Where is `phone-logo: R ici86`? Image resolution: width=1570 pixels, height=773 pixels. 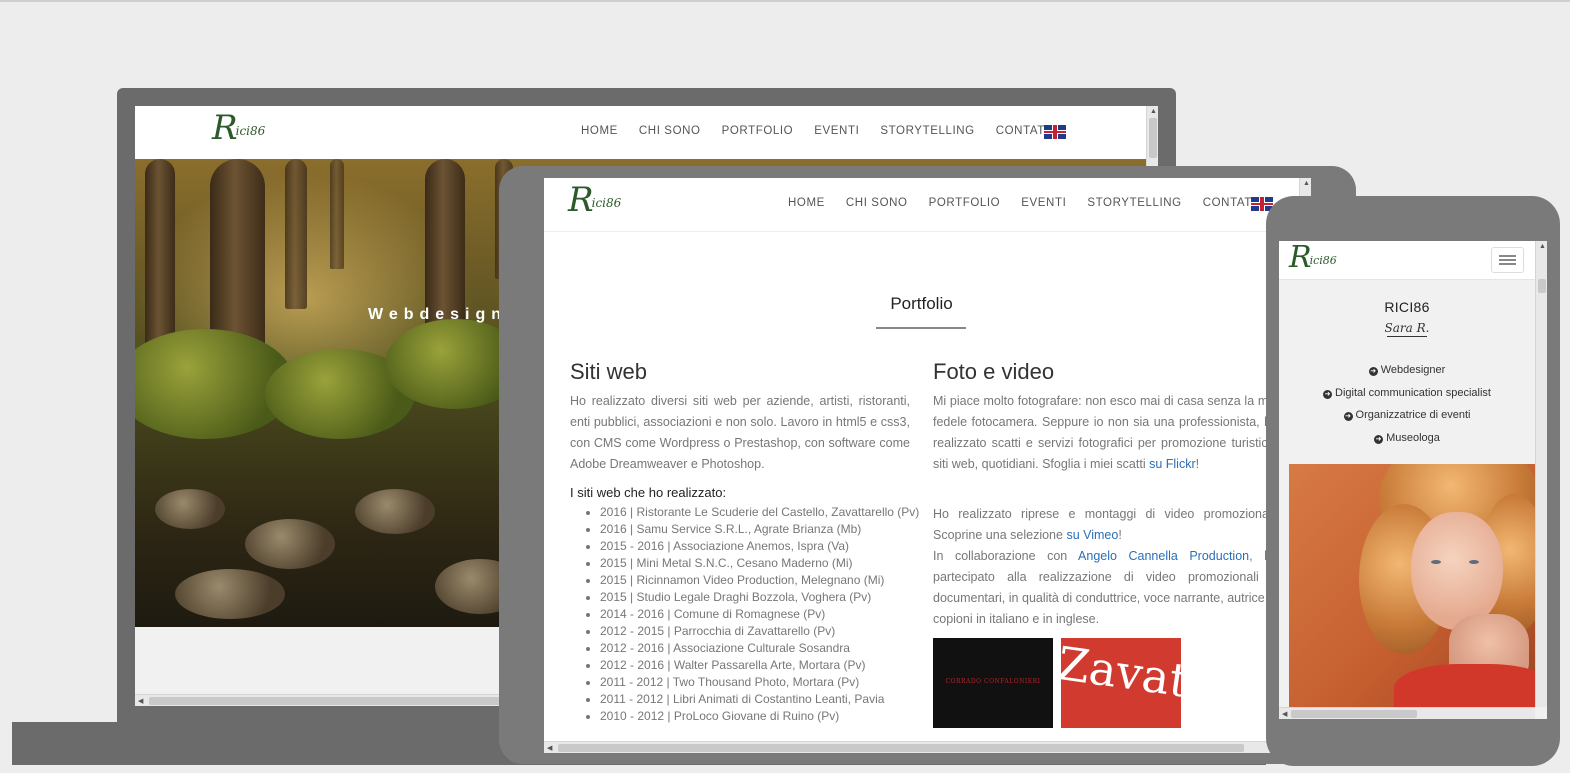 phone-logo: R ici86 is located at coordinates (1313, 258).